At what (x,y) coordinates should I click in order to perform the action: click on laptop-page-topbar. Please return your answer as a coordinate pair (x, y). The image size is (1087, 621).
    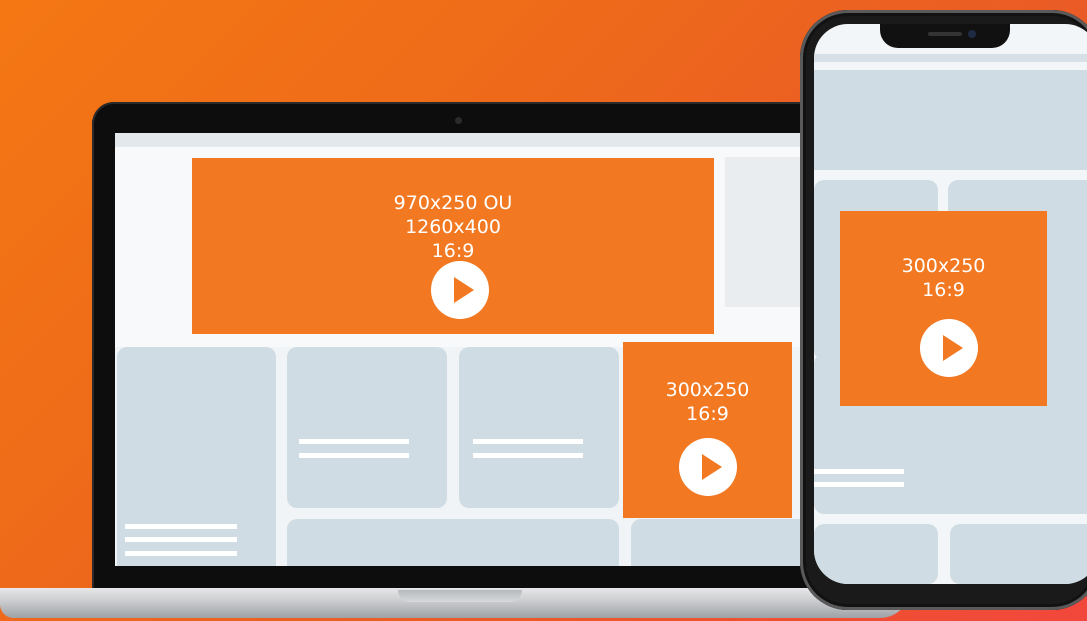
    Looking at the image, I should click on (465, 140).